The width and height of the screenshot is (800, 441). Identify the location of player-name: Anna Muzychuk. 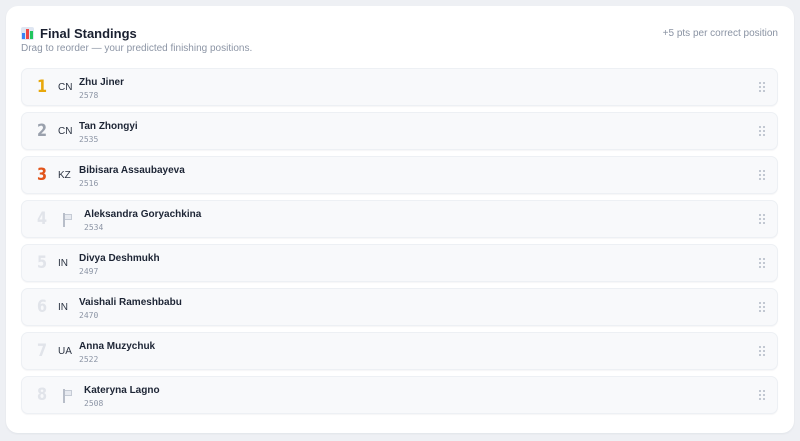
(117, 346).